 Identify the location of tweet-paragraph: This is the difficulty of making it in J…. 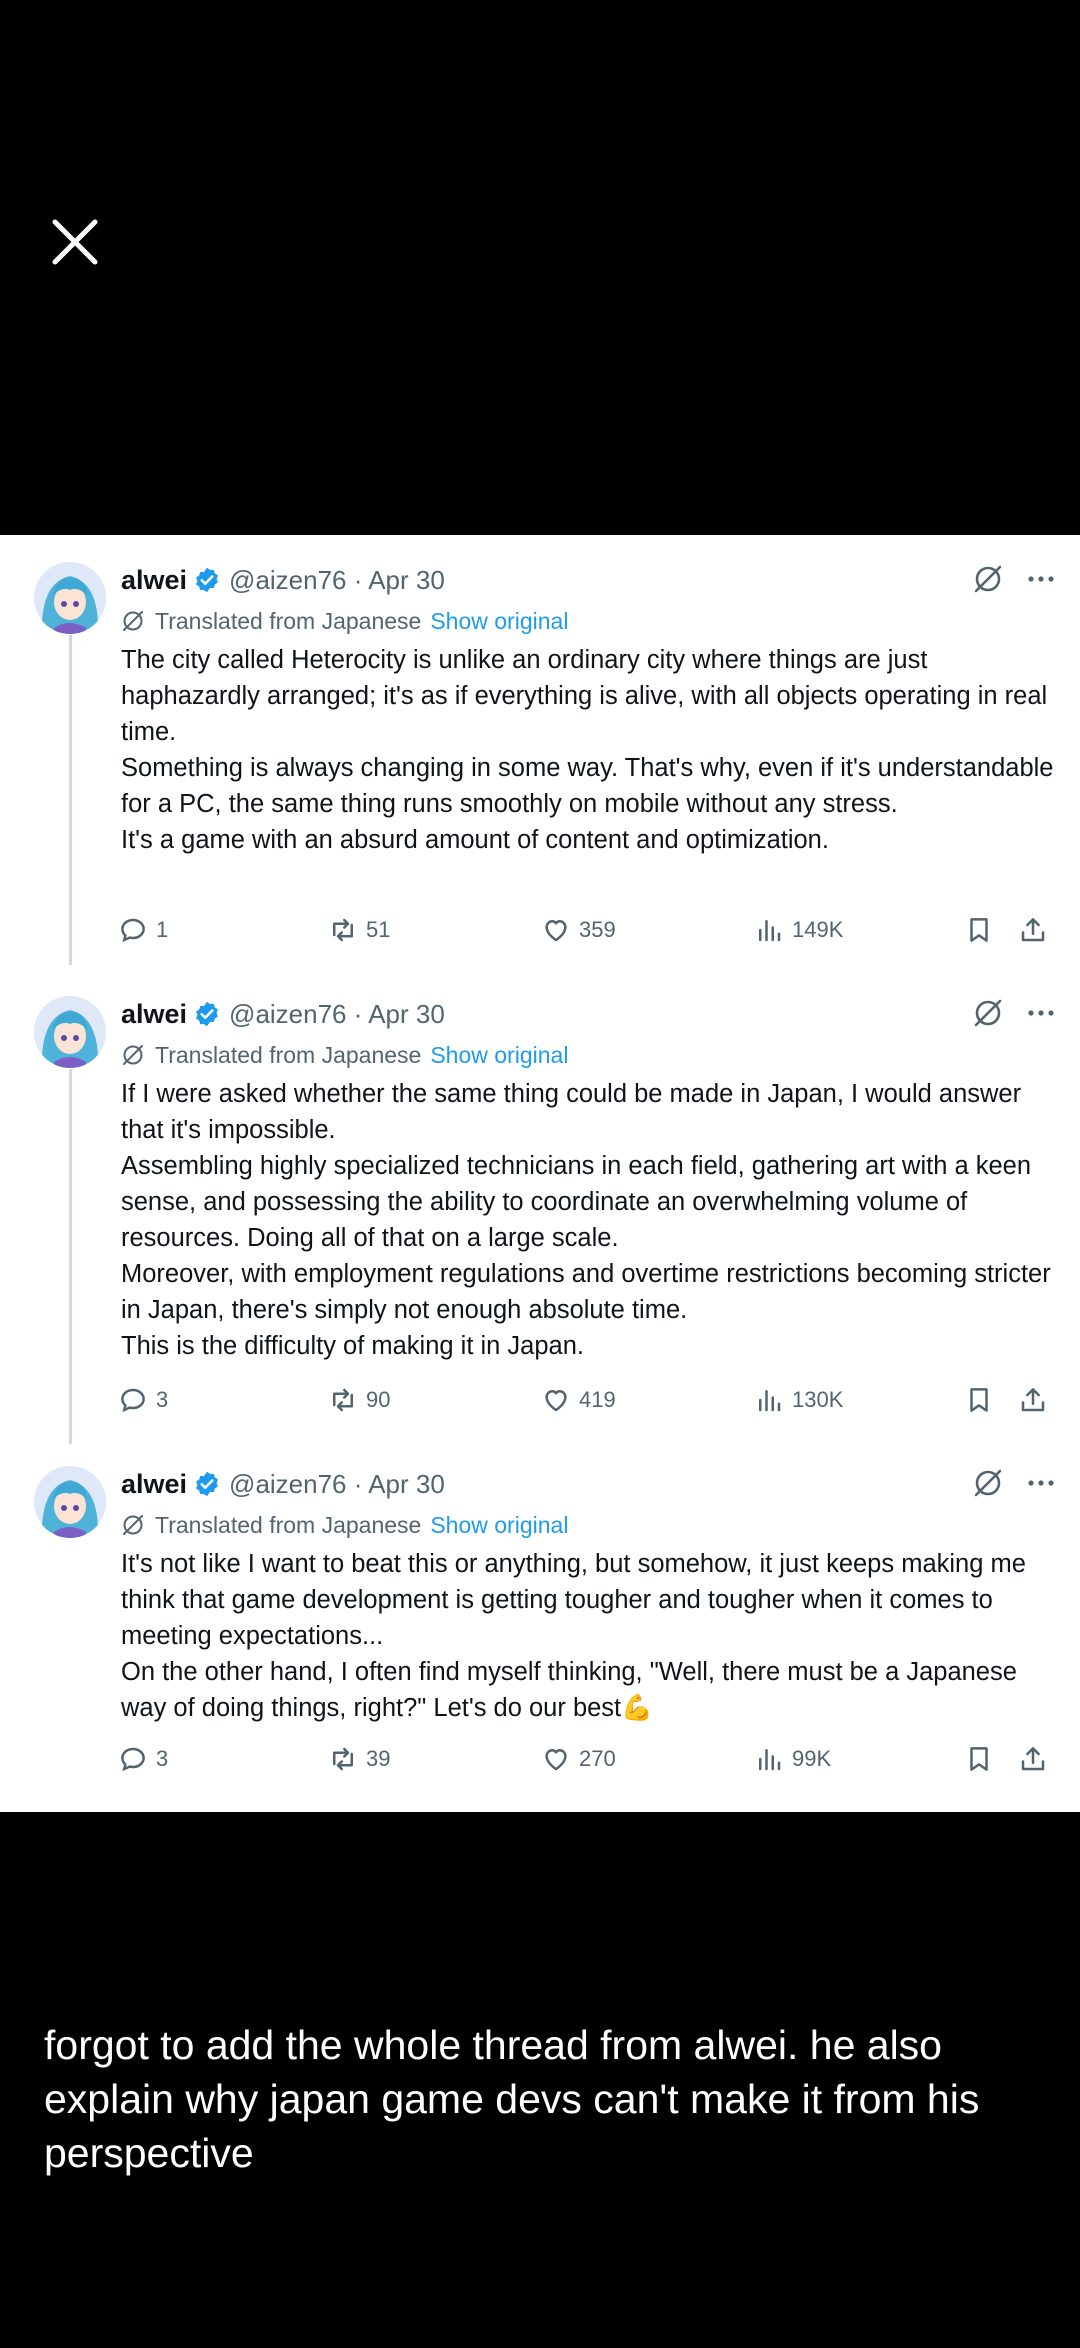
(352, 1346).